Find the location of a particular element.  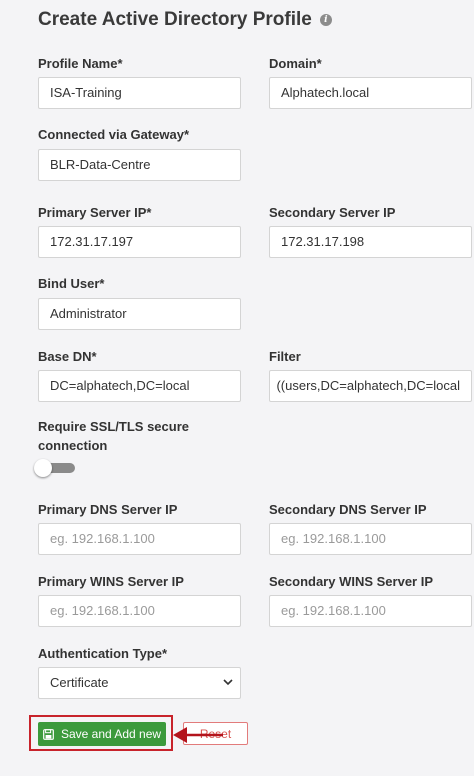

floppy-disk-icon is located at coordinates (48, 734).